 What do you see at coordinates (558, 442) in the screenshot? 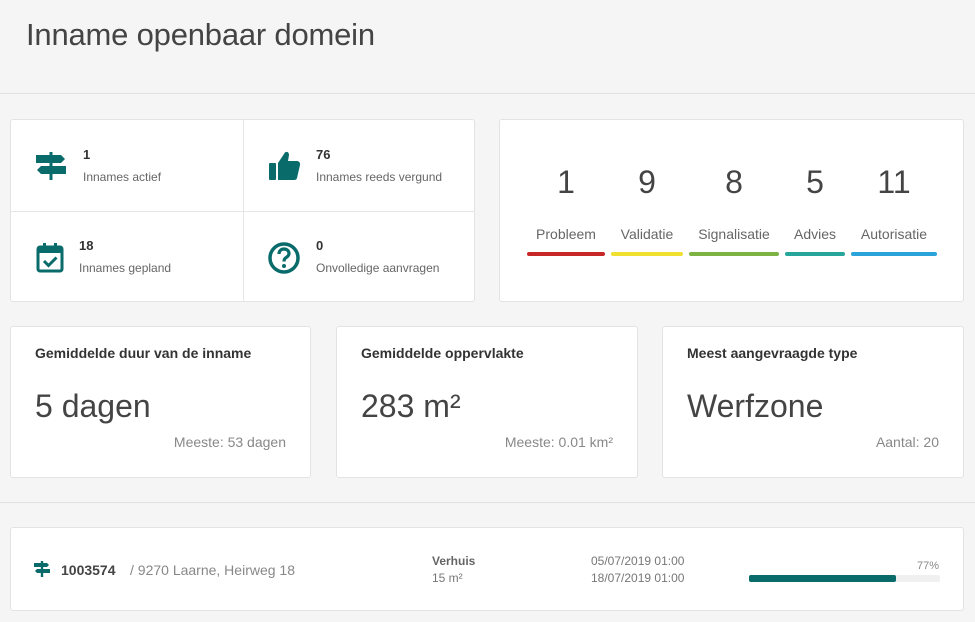
I see `metric-sub: Meeste: 0.01 km²` at bounding box center [558, 442].